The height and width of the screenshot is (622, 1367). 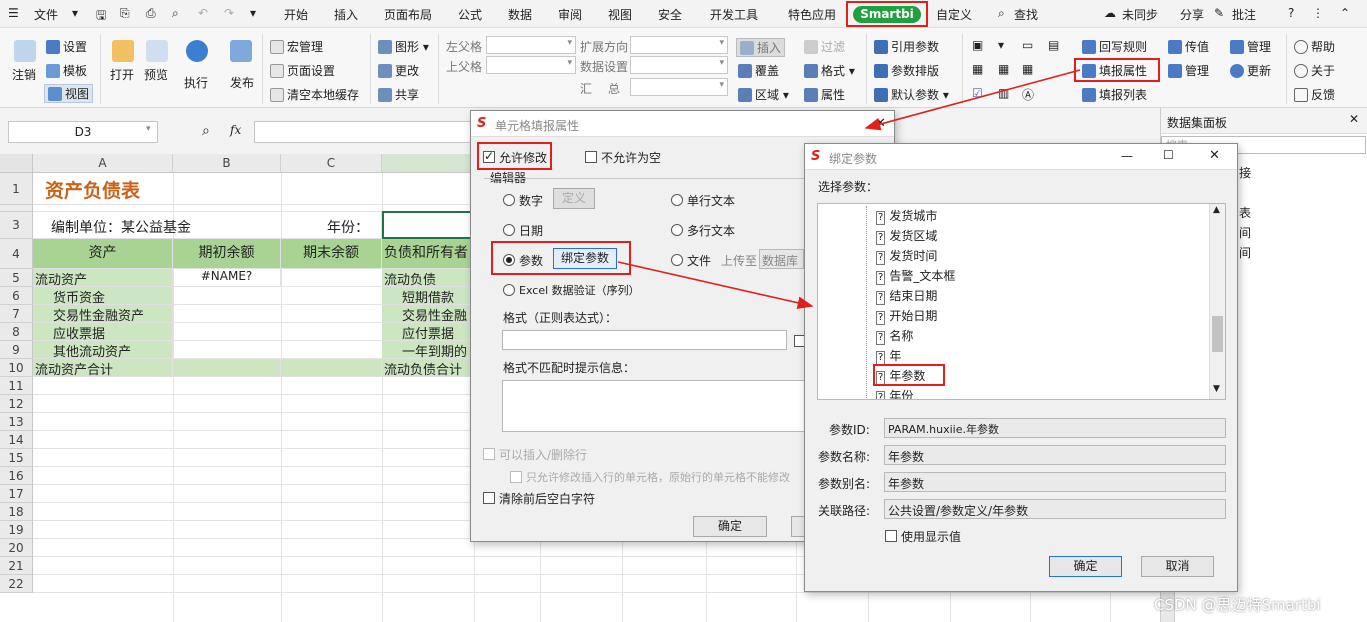 What do you see at coordinates (972, 100) in the screenshot?
I see `arrow-to-dialog1` at bounding box center [972, 100].